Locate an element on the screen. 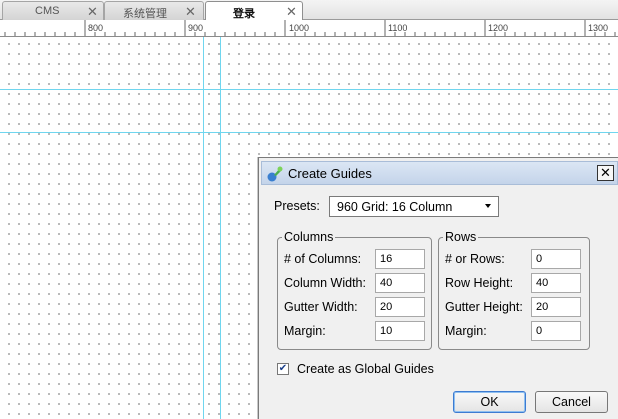  row-height-label: Row Height: is located at coordinates (479, 283).